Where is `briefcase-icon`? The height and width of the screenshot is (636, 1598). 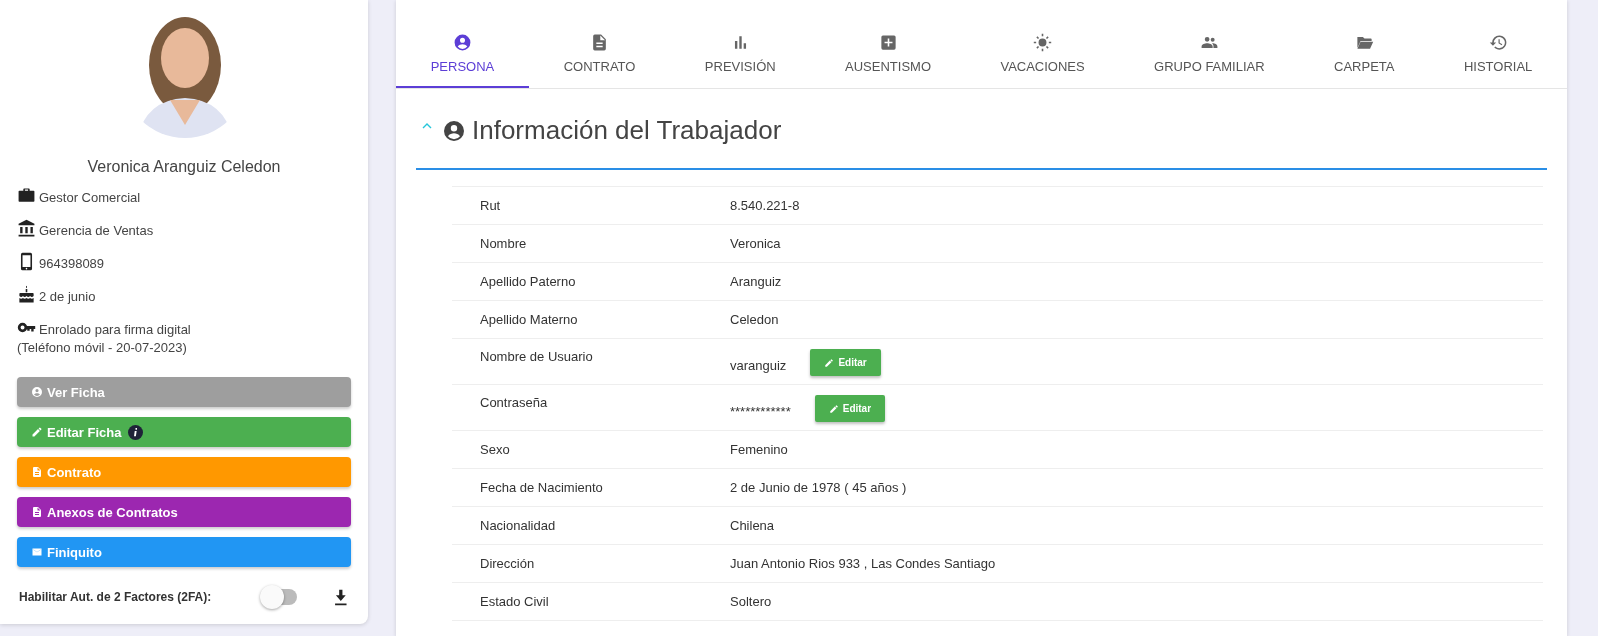
briefcase-icon is located at coordinates (26, 195).